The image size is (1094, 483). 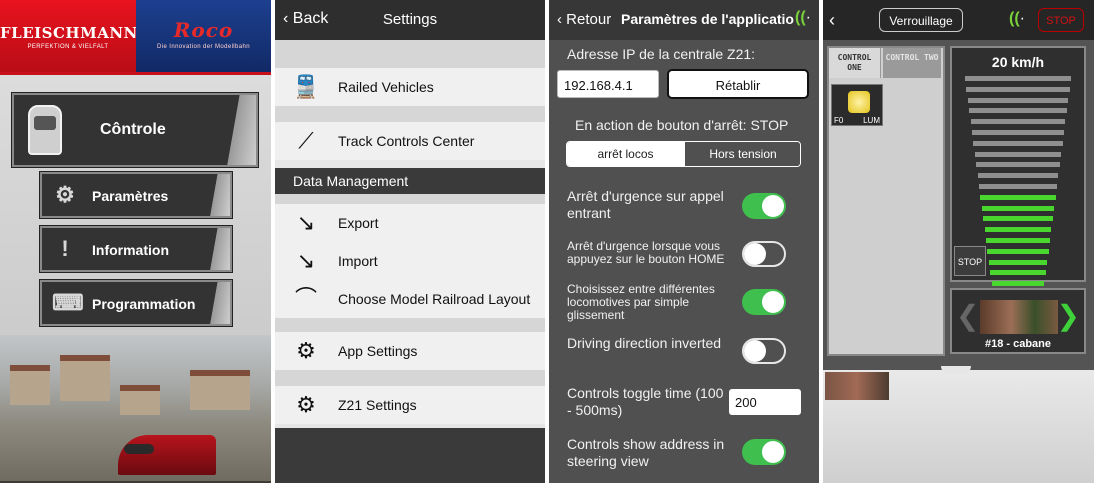 I want to click on programming-label: Programmation, so click(x=144, y=304).